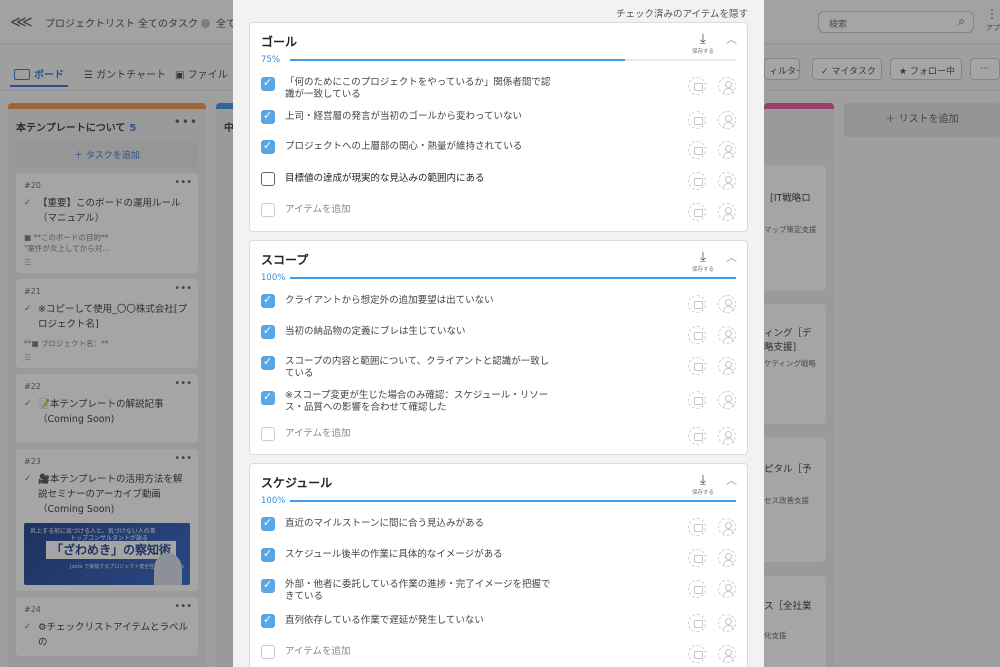  I want to click on checklist-item: 直近のマイルストーンに間に合う見込みがある, so click(499, 527).